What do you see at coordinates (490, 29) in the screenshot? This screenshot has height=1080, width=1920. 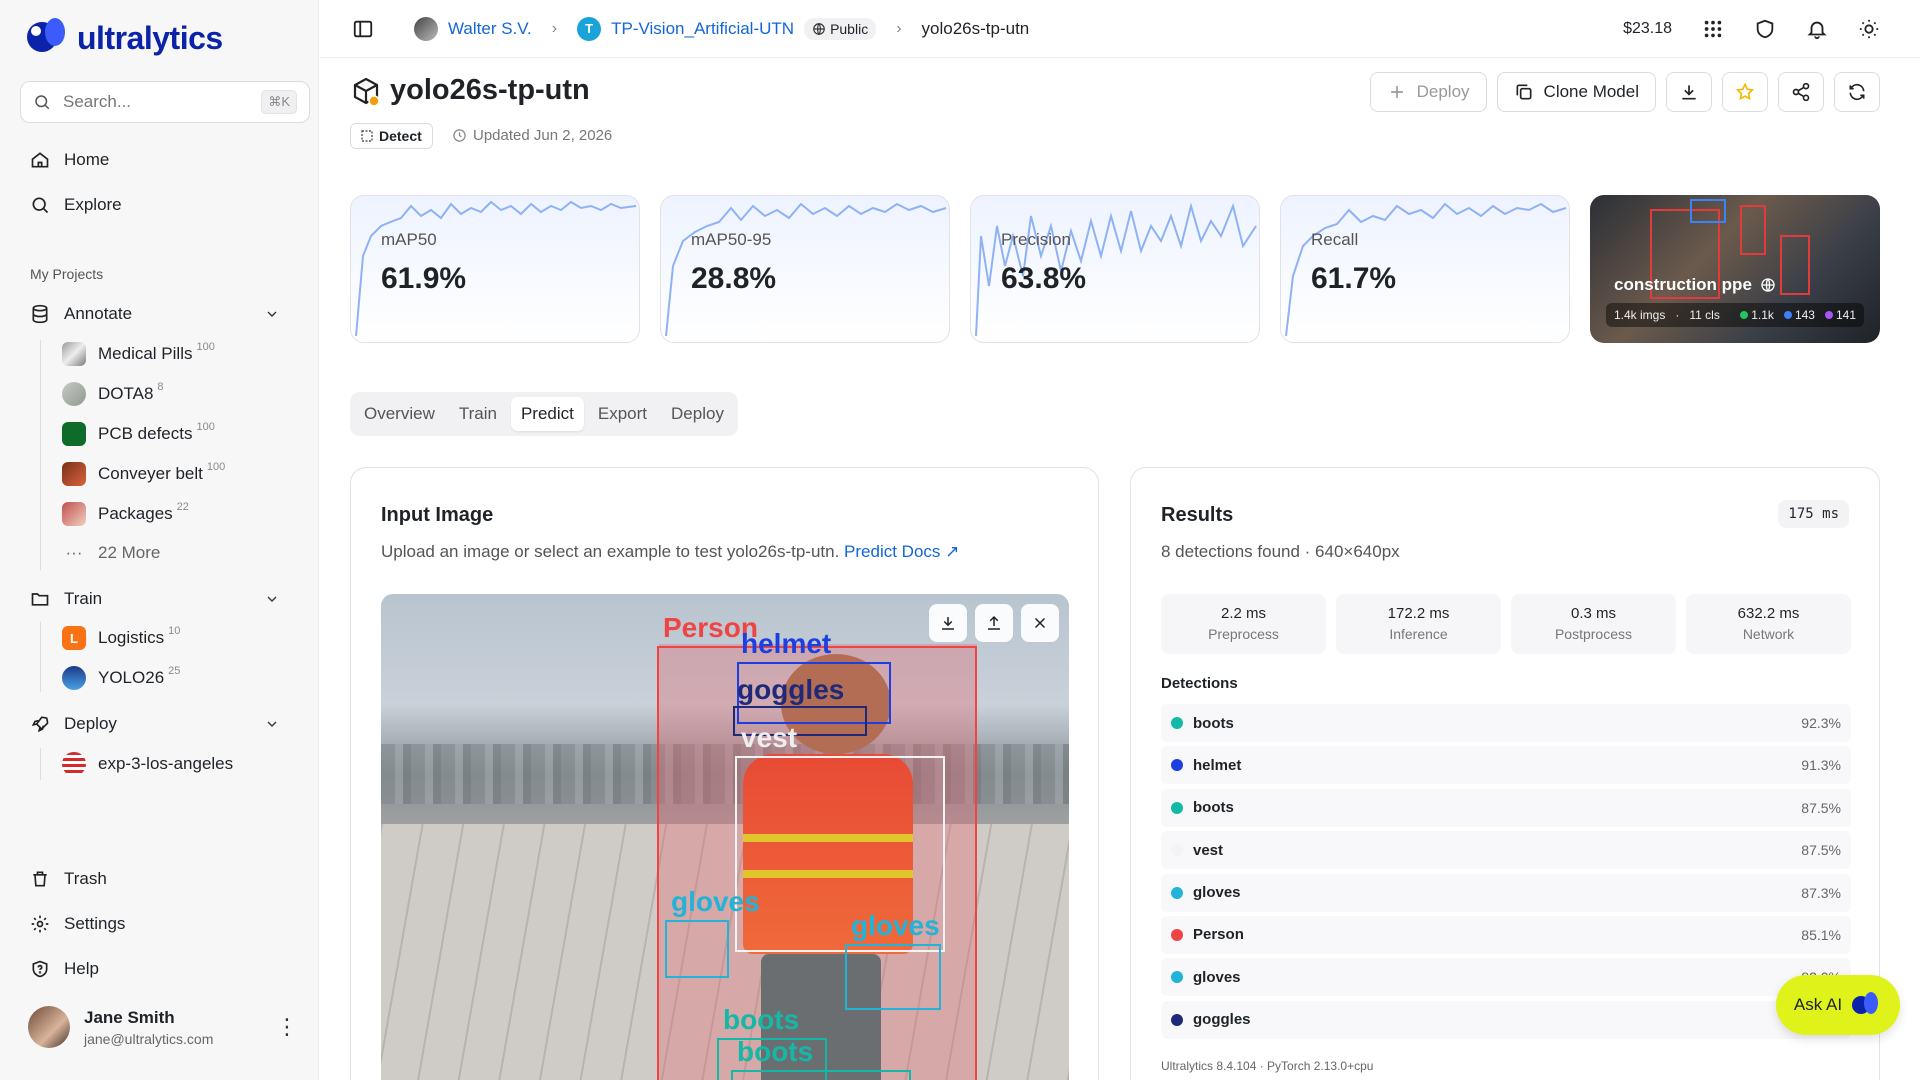 I see `breadcrumb-user: Walter S.V.` at bounding box center [490, 29].